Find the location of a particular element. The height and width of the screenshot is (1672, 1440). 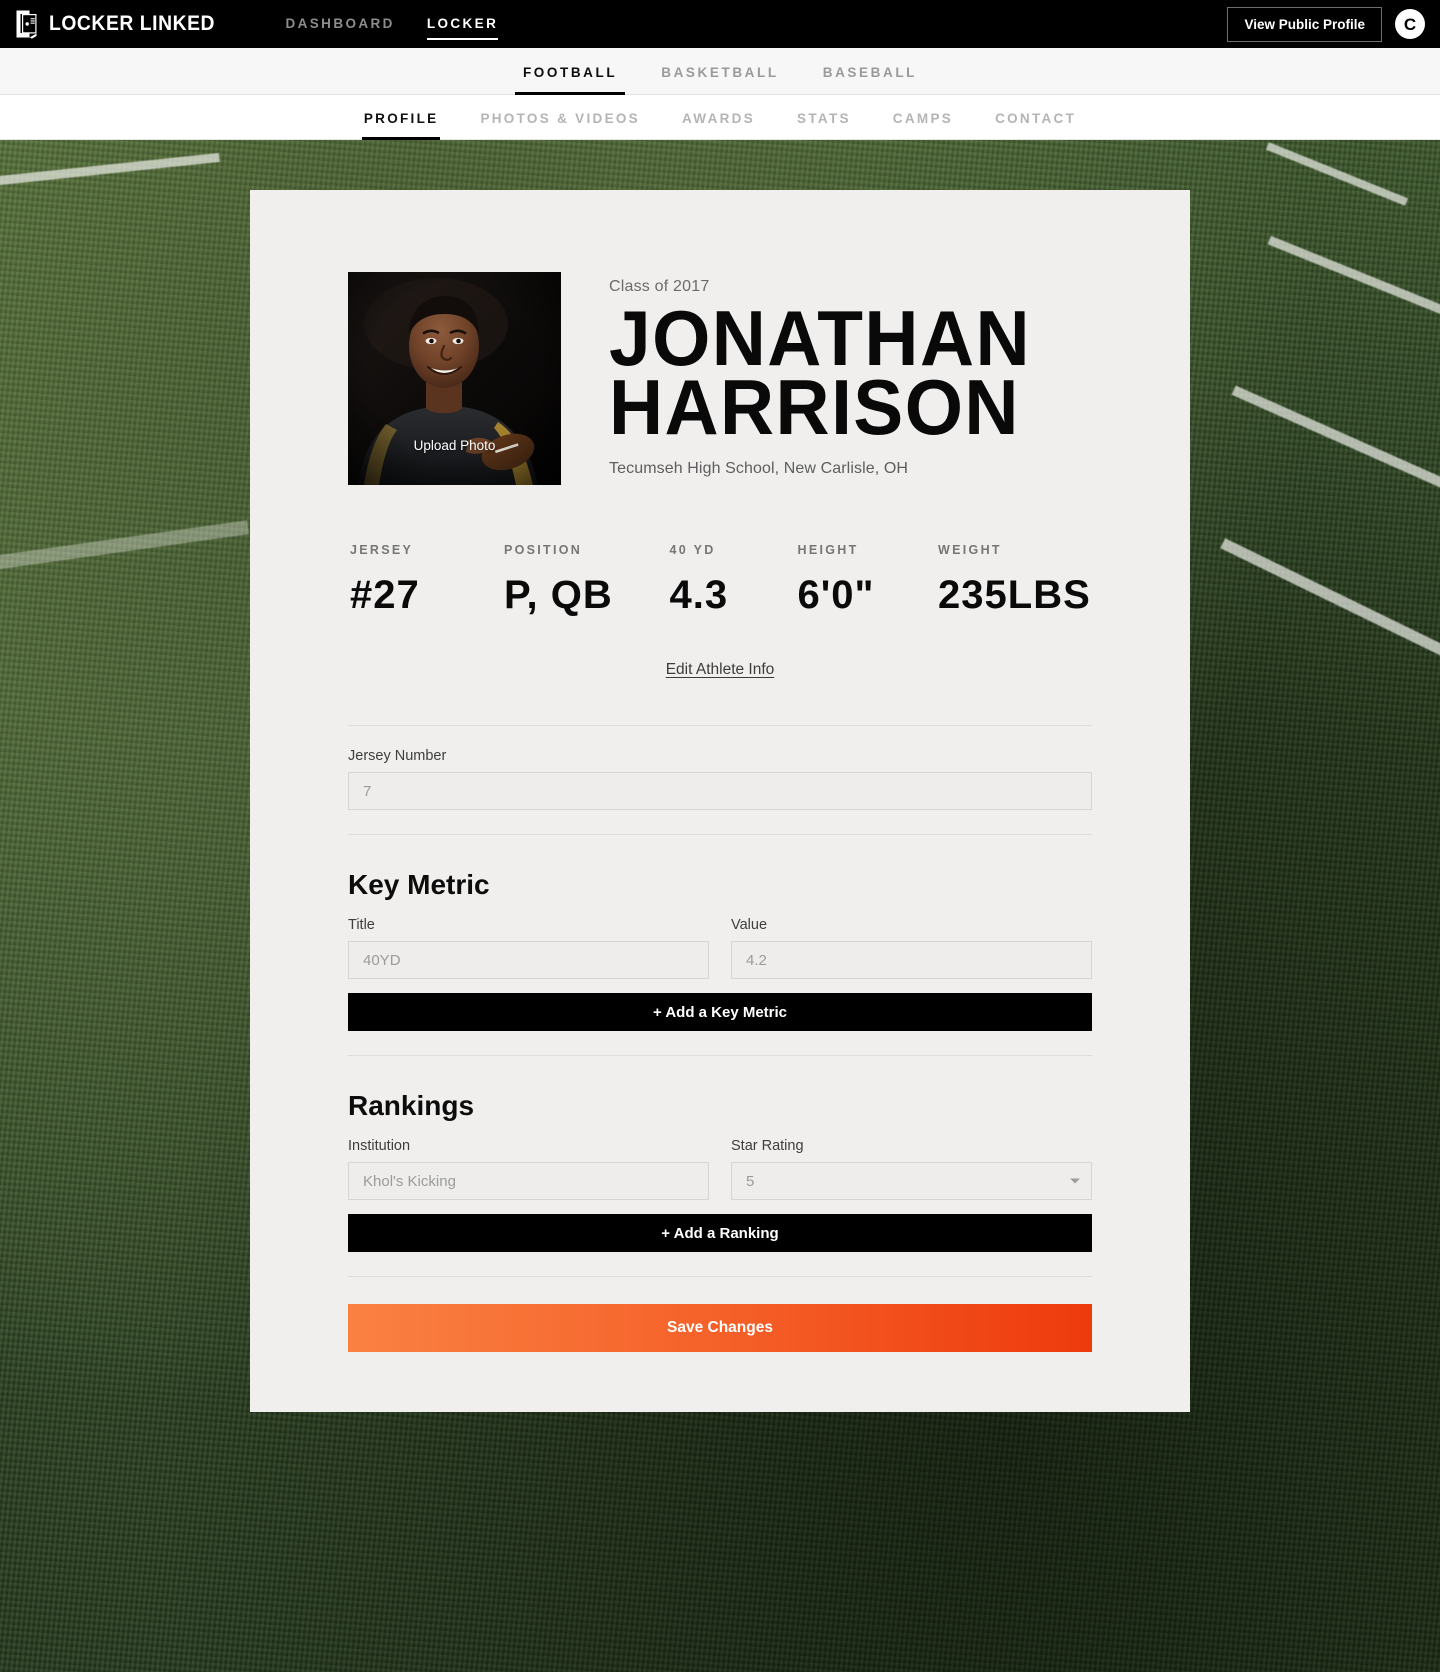

save-changes-button: Save Changes is located at coordinates (720, 1328).